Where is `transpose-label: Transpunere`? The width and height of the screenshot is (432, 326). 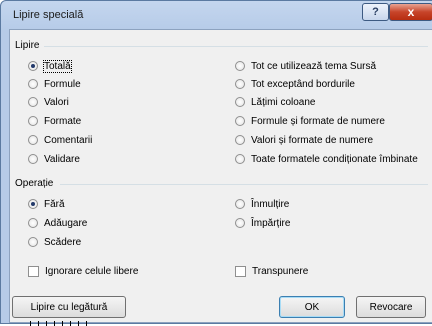
transpose-label: Transpunere is located at coordinates (280, 271).